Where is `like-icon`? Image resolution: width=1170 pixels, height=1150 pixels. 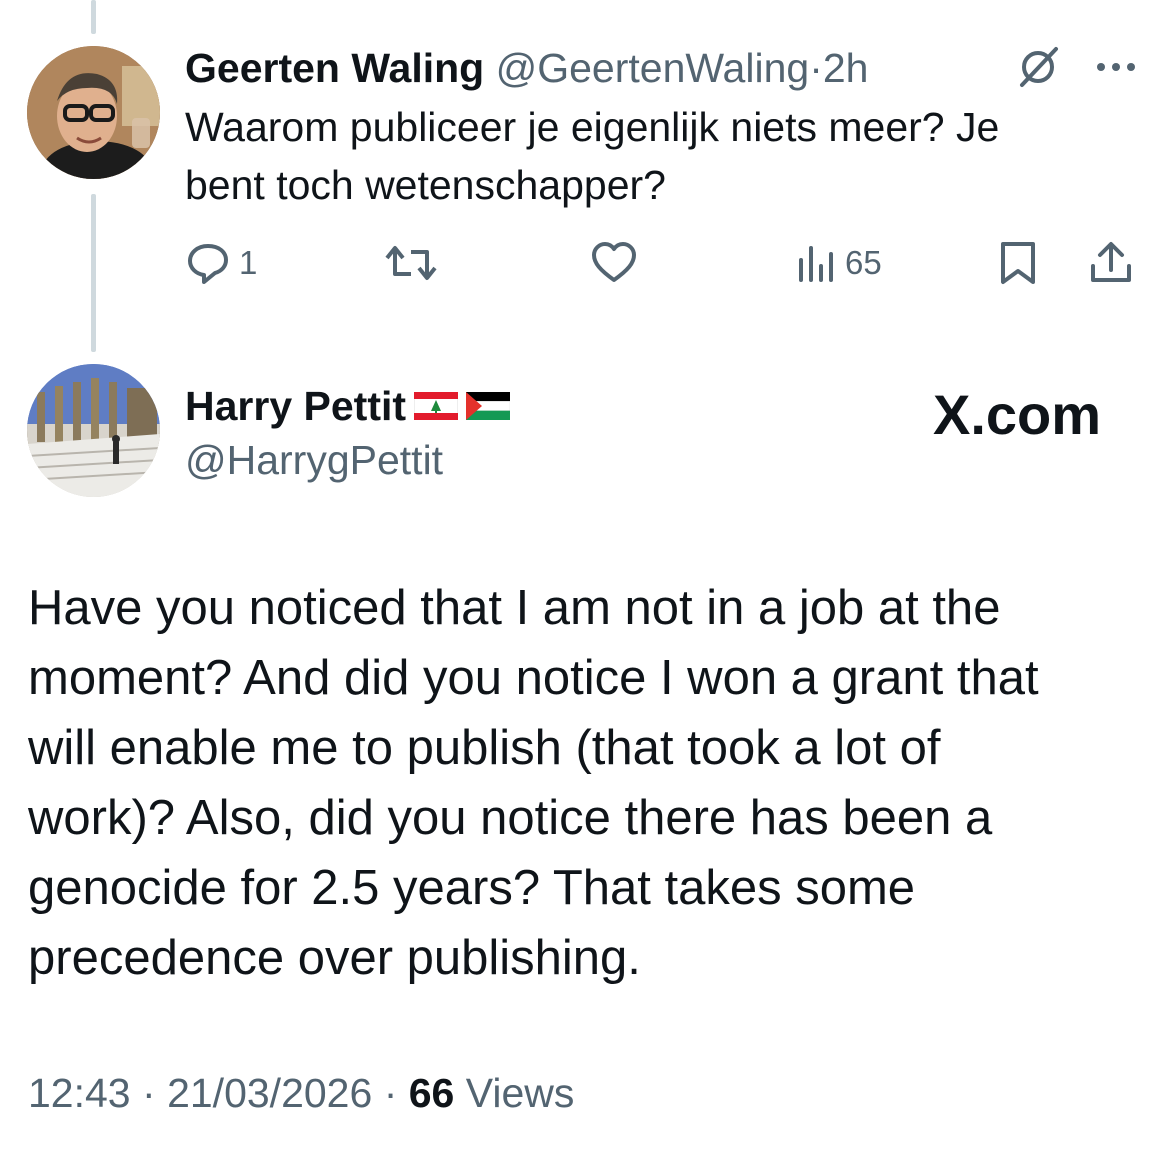 like-icon is located at coordinates (614, 262).